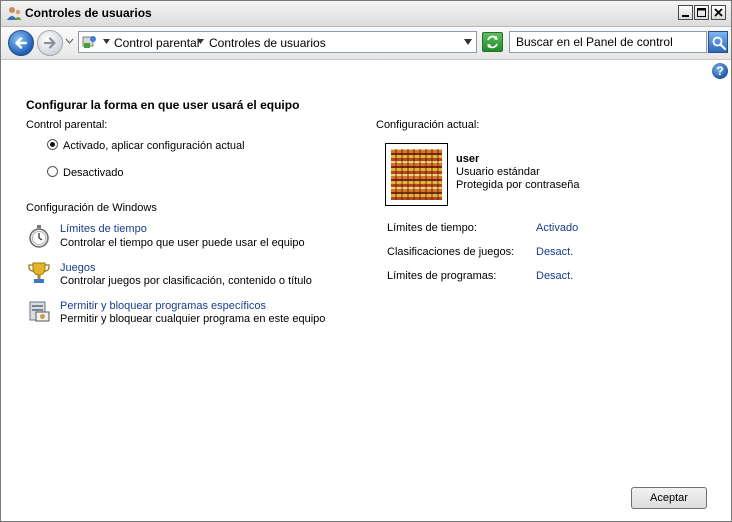  I want to click on minimize-icon, so click(685, 16).